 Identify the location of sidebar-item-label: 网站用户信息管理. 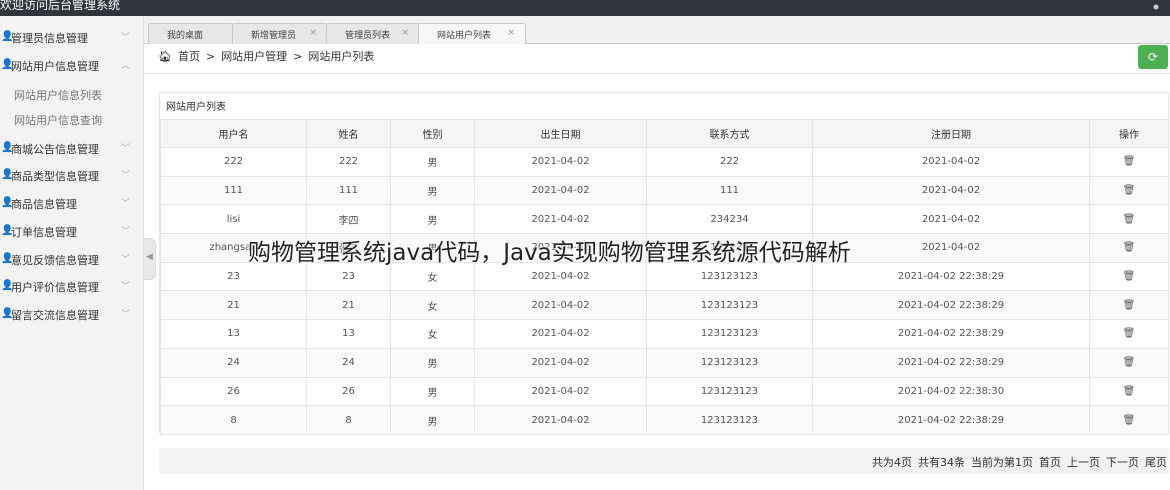
(55, 66).